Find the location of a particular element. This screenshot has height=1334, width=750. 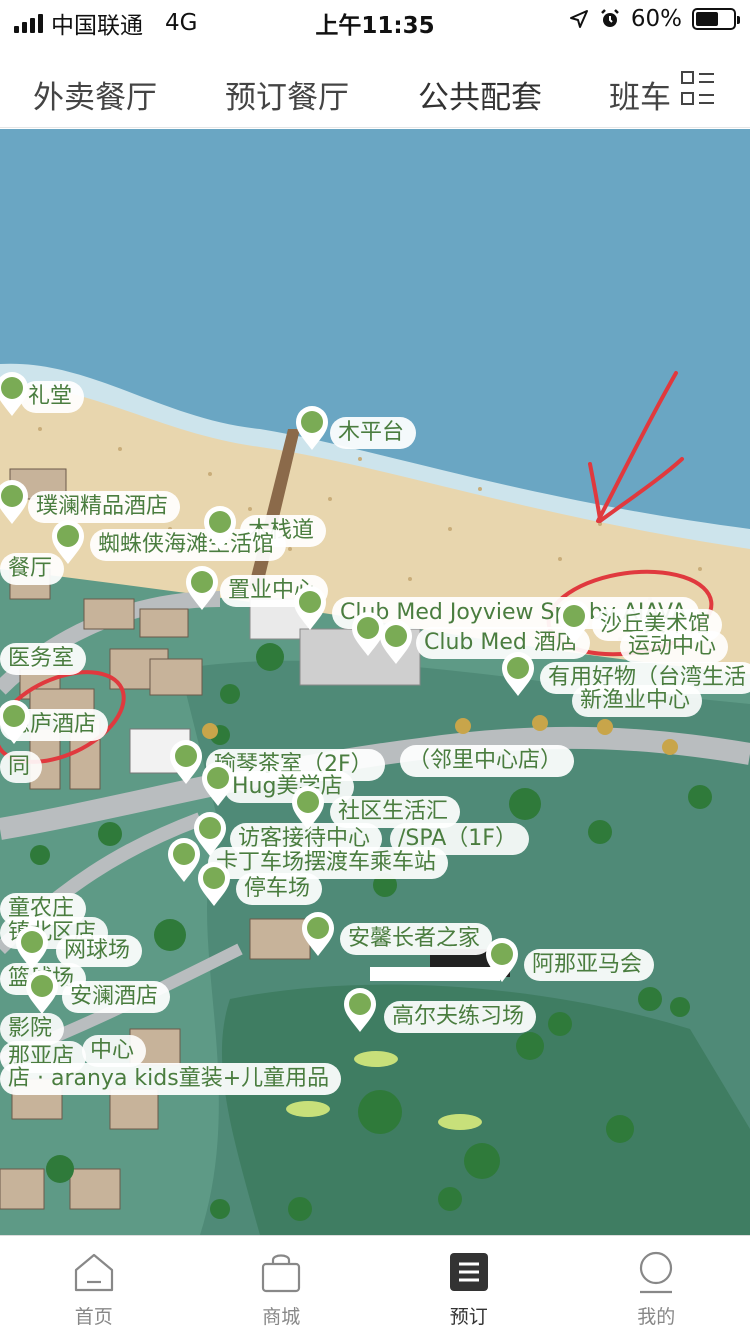

label-tong: 同 is located at coordinates (21, 767).